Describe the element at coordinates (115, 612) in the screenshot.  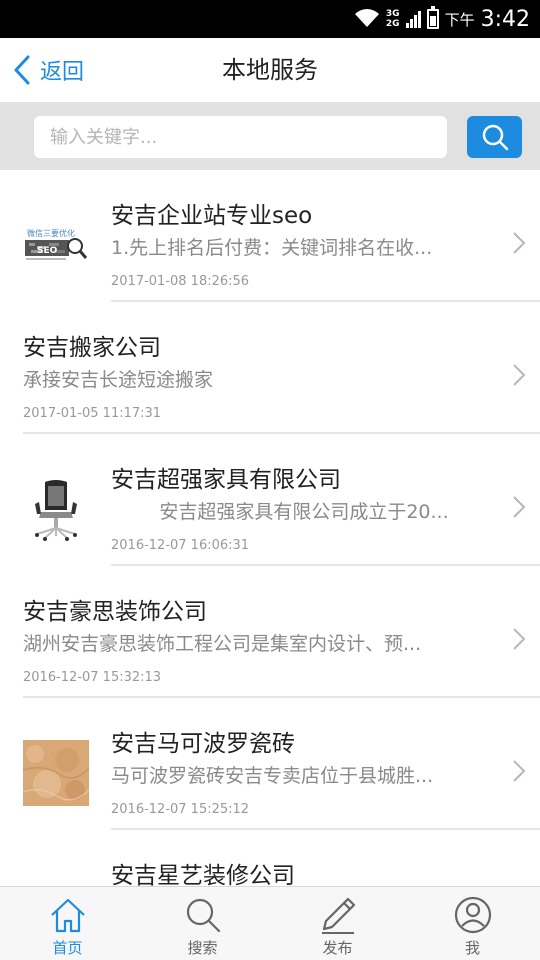
I see `item-title: 安吉豪思装饰公司` at that location.